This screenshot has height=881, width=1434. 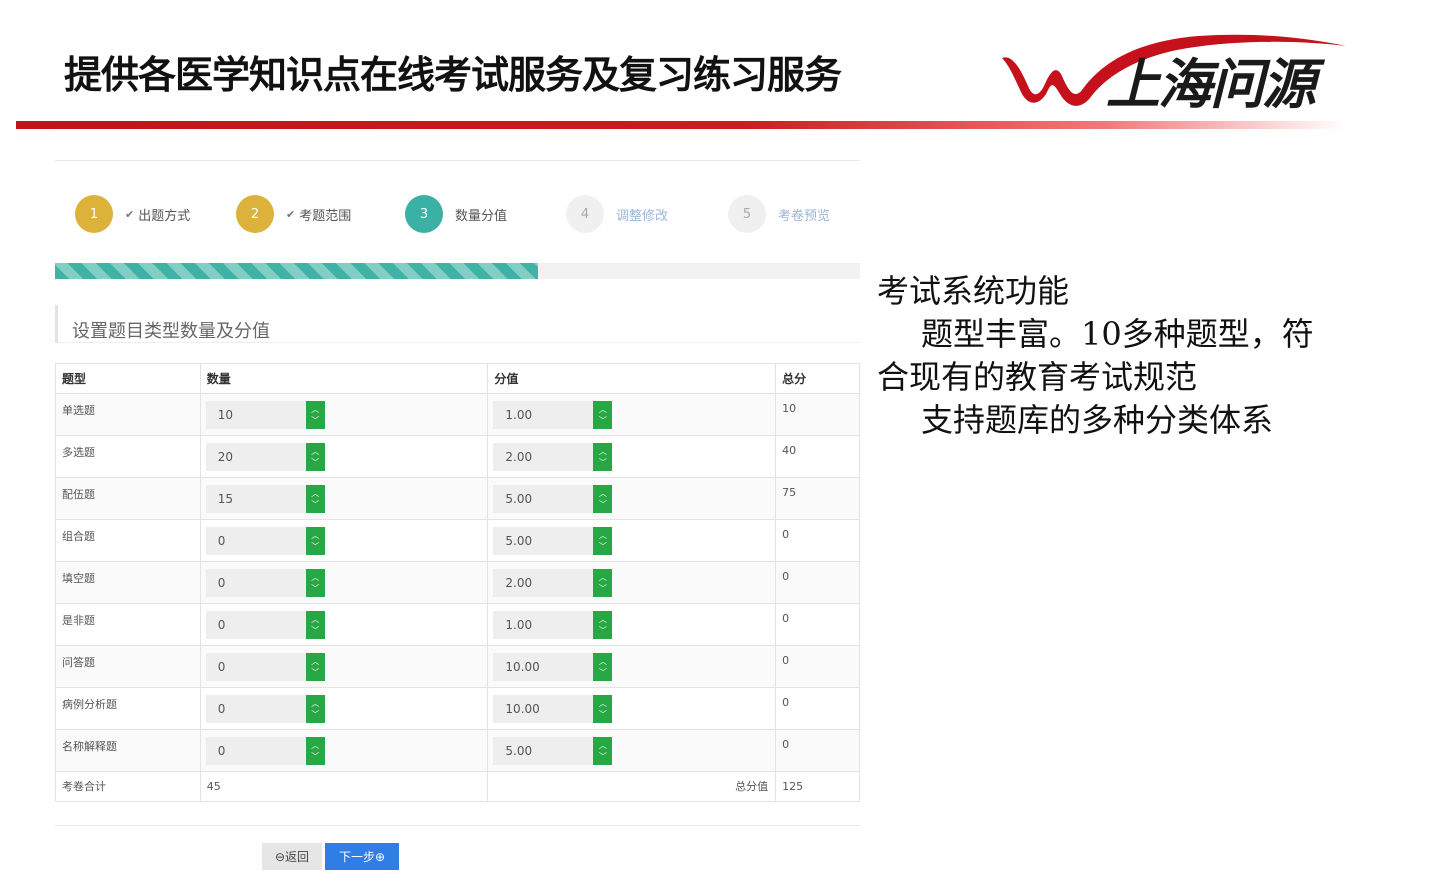 I want to click on count-input: 10, so click(x=255, y=415).